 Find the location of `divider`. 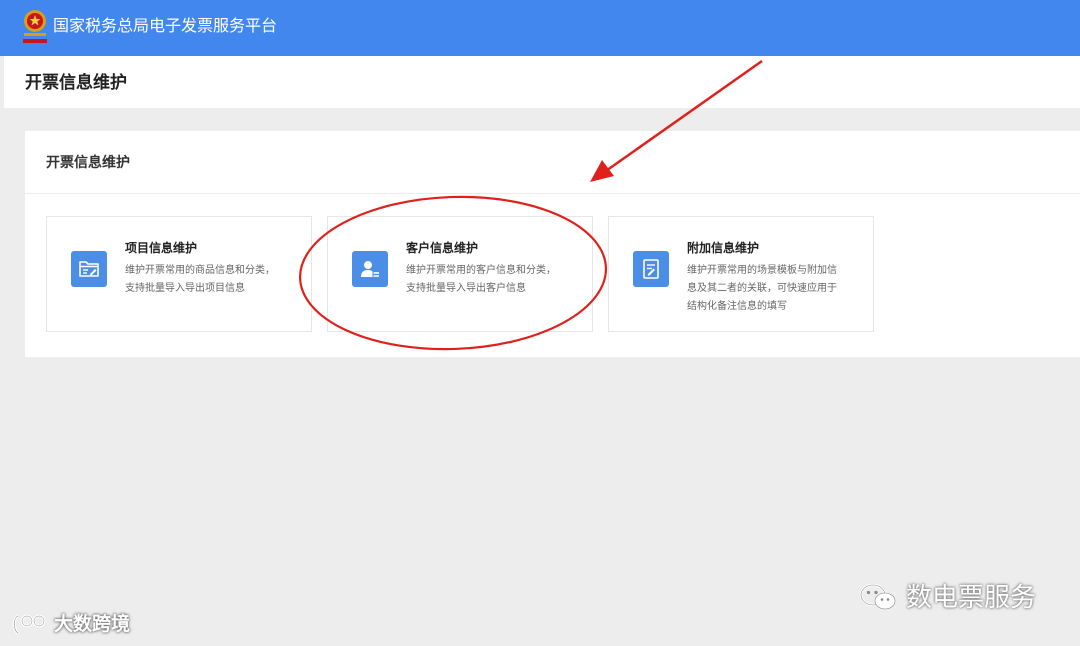

divider is located at coordinates (552, 193).